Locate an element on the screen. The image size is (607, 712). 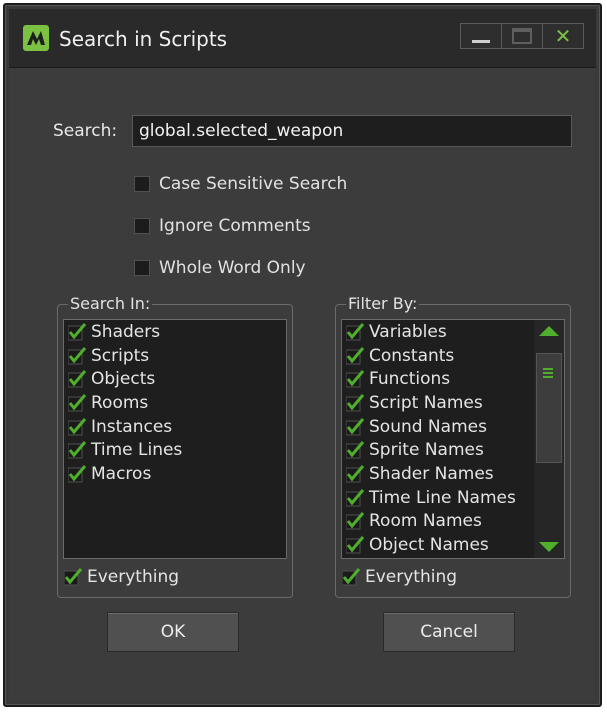
whole-word-label: Whole Word Only is located at coordinates (232, 268).